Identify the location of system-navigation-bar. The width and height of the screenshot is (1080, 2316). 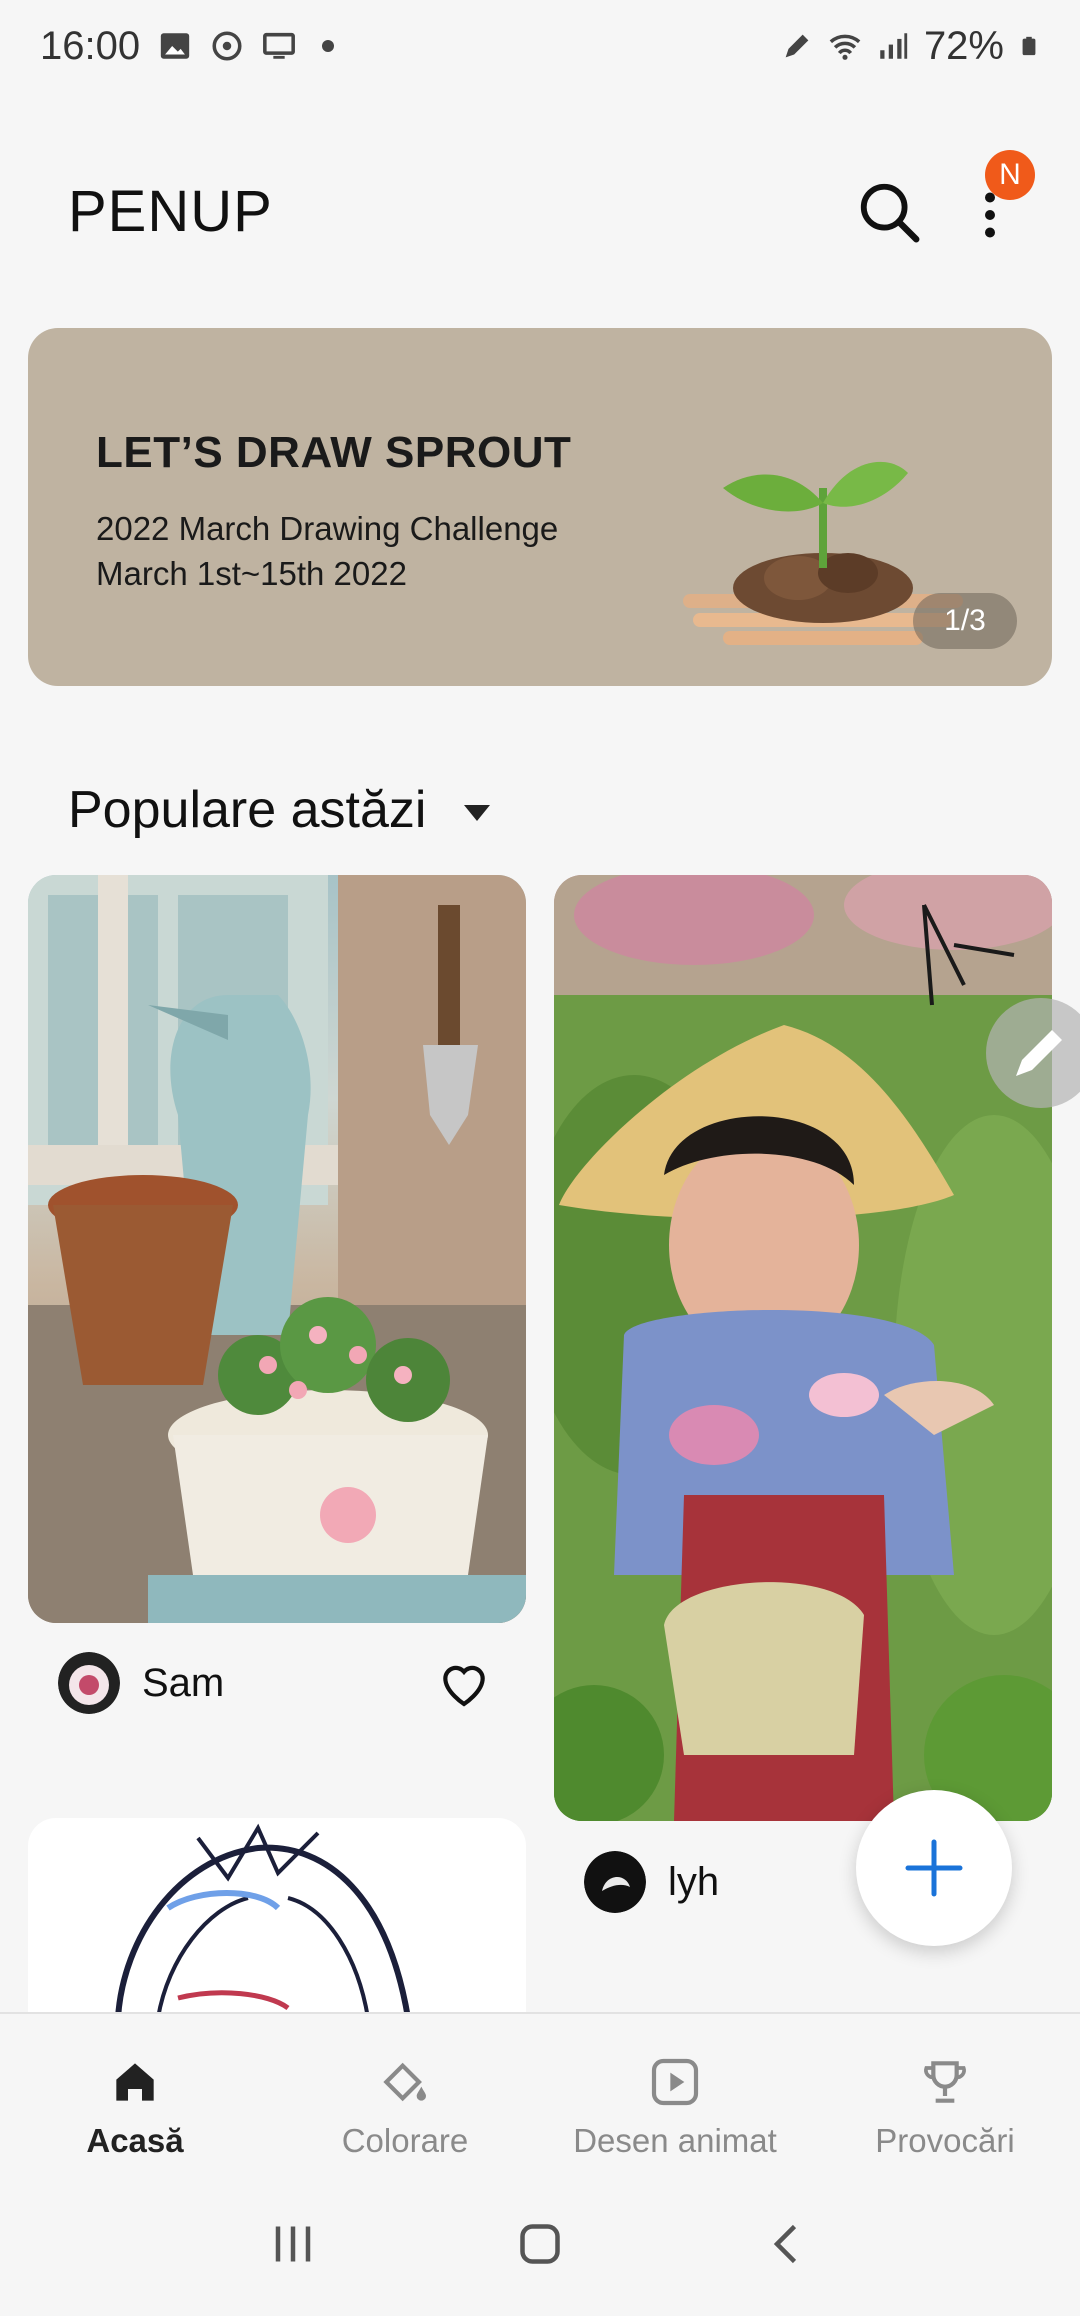
(540, 2244).